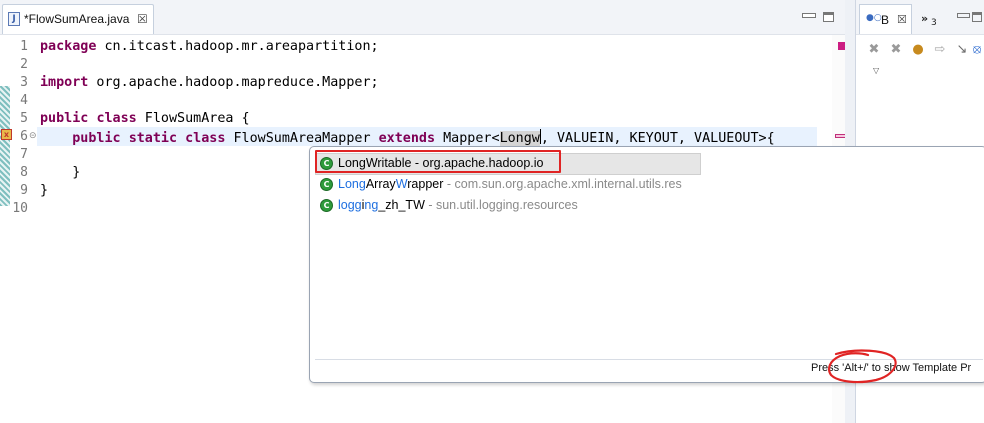 This screenshot has height=423, width=984. Describe the element at coordinates (64, 82) in the screenshot. I see `keyword: import` at that location.